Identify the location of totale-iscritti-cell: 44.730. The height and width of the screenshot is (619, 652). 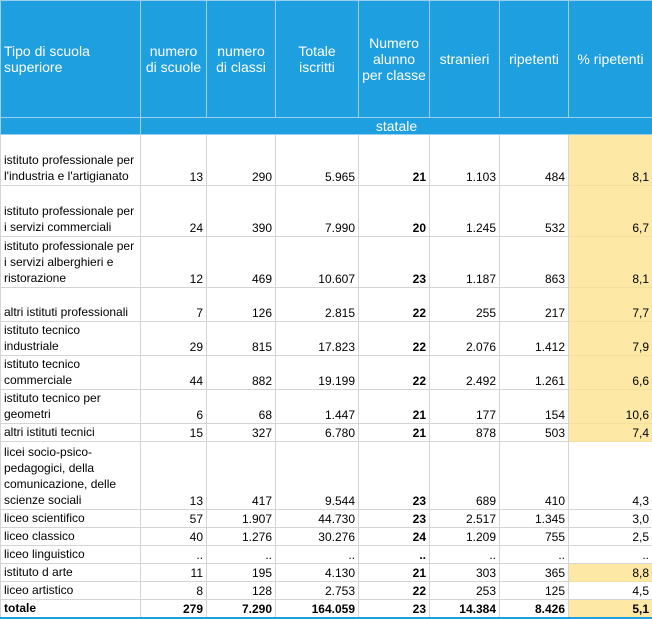
(317, 519).